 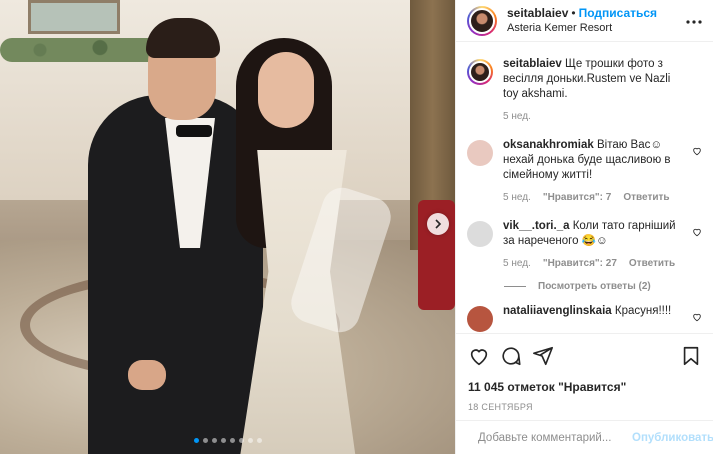 What do you see at coordinates (517, 116) in the screenshot?
I see `caption-time: 5 нед.` at bounding box center [517, 116].